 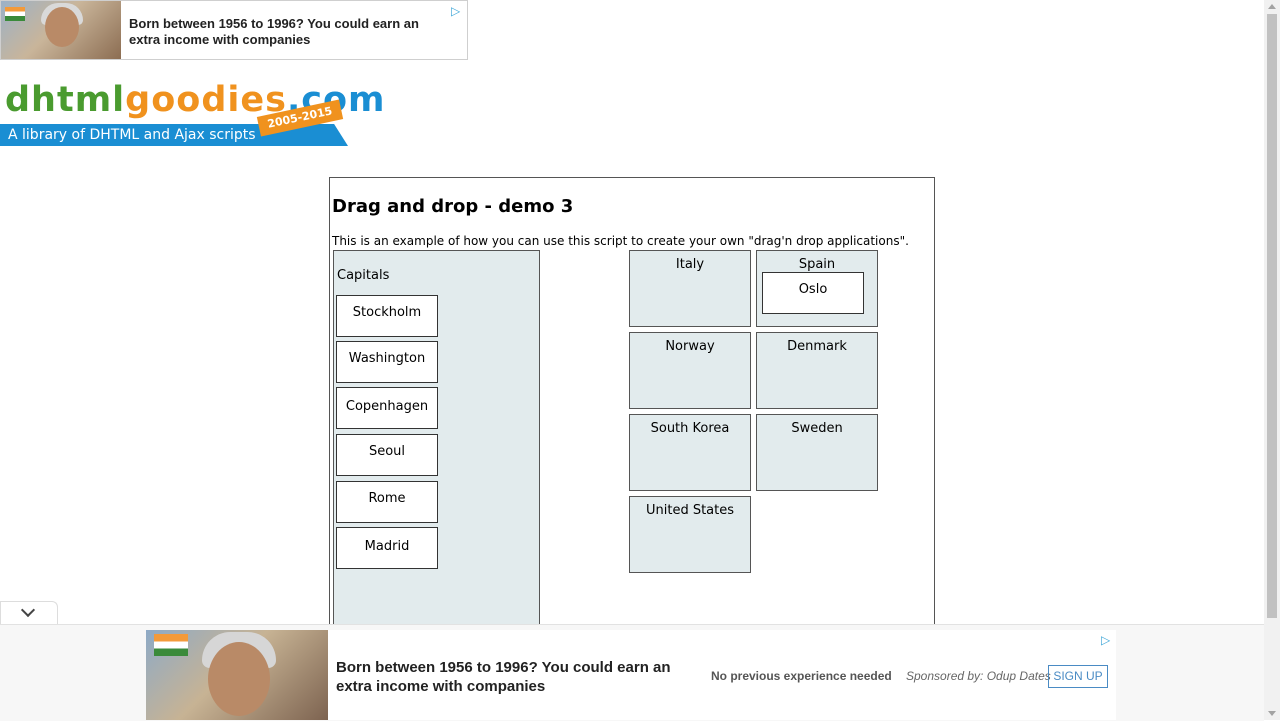 What do you see at coordinates (690, 370) in the screenshot?
I see `country-dropzone-norway: Norway` at bounding box center [690, 370].